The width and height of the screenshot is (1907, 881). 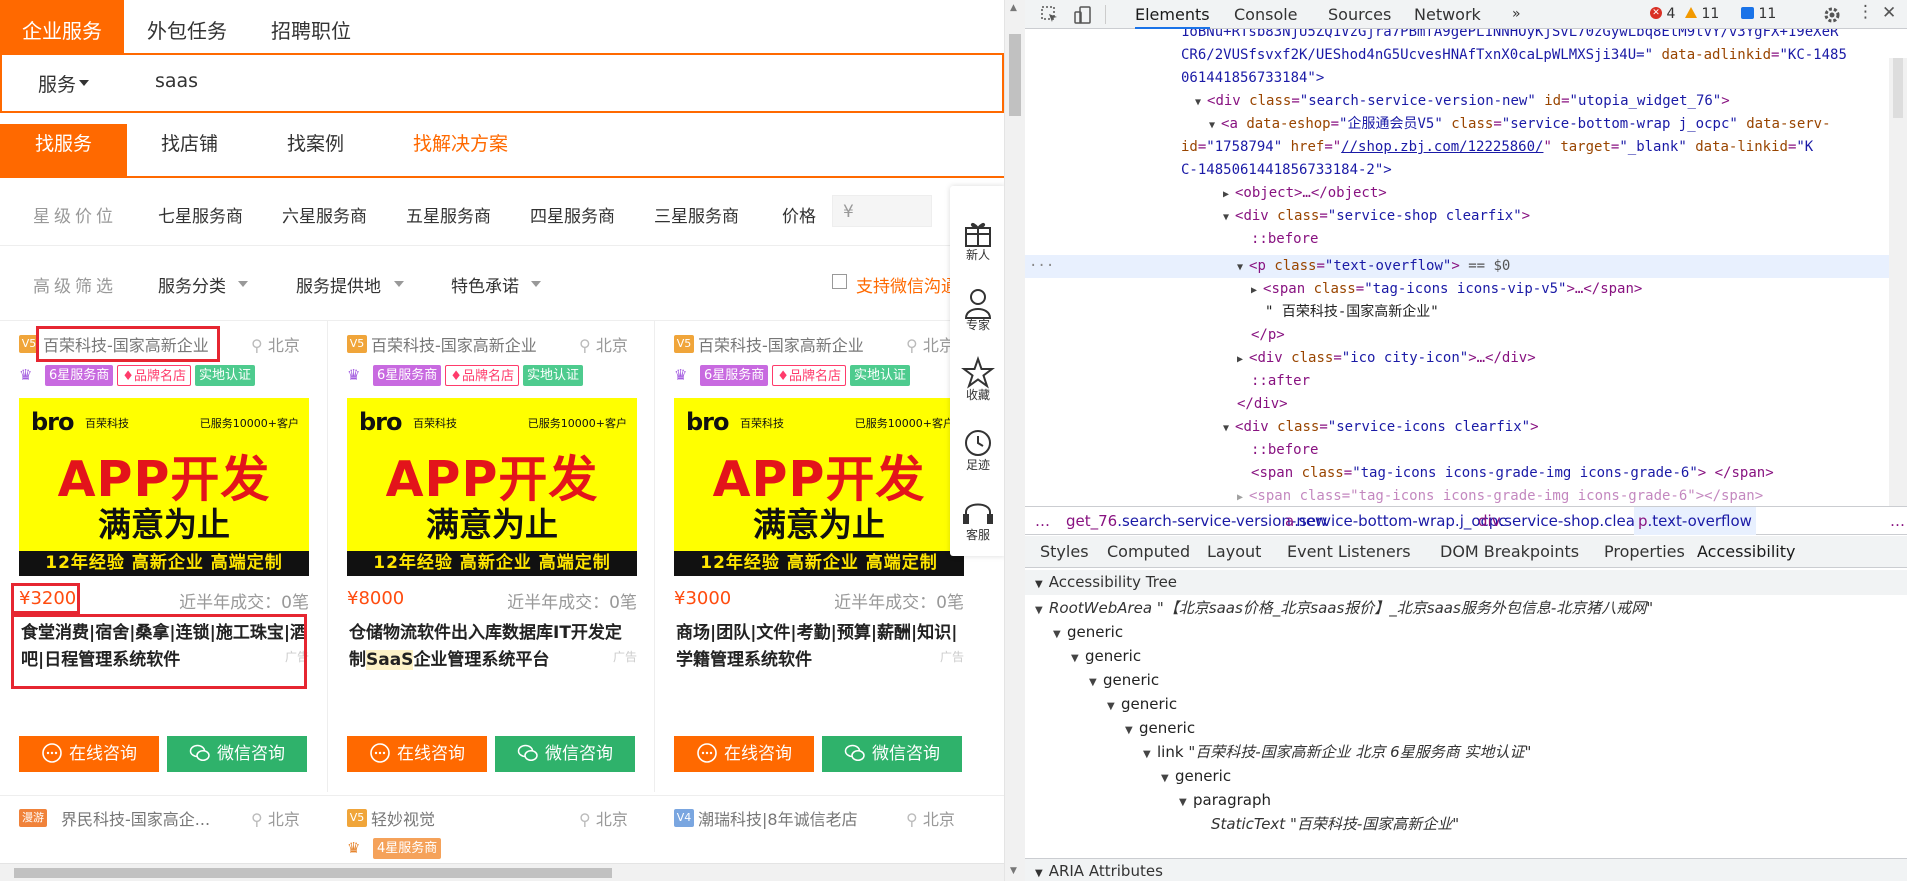 What do you see at coordinates (57, 83) in the screenshot?
I see `search-category-select: 服务` at bounding box center [57, 83].